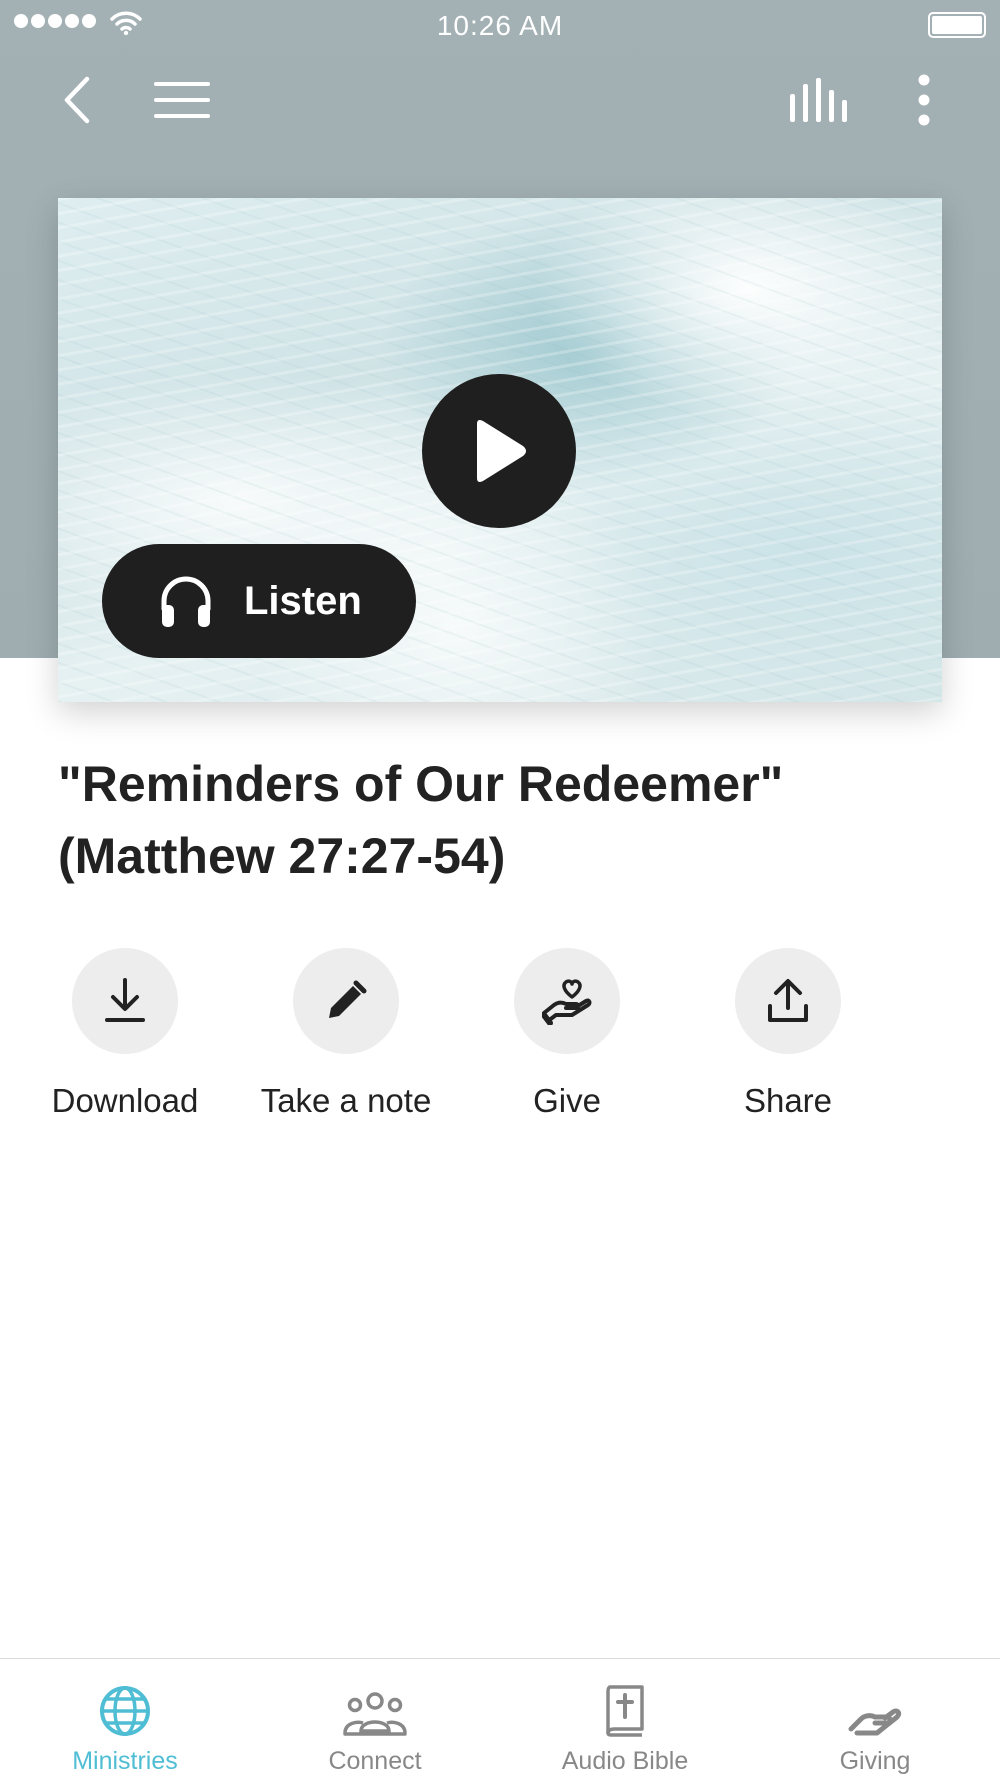  I want to click on vertical-ellipsis-icon, so click(924, 100).